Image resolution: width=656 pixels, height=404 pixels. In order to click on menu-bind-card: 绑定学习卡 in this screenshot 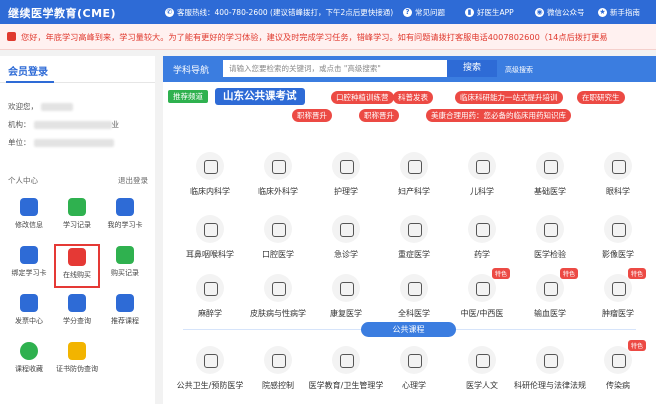, I will do `click(29, 268)`.